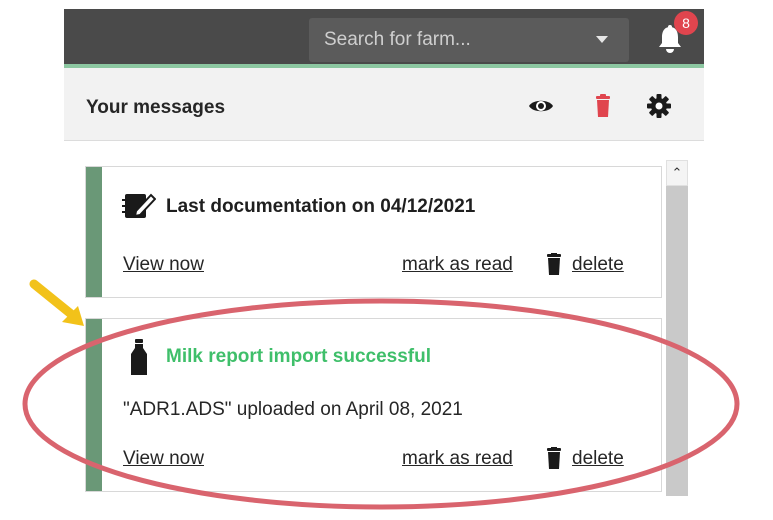 The image size is (773, 520). I want to click on eye-icon, so click(541, 106).